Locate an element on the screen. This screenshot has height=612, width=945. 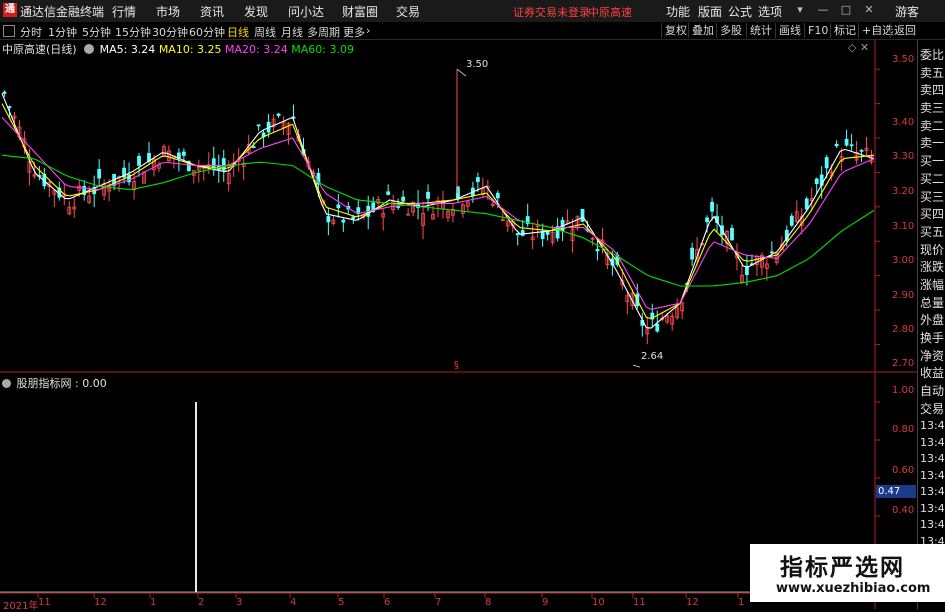
x-tick: 7 is located at coordinates (438, 602).